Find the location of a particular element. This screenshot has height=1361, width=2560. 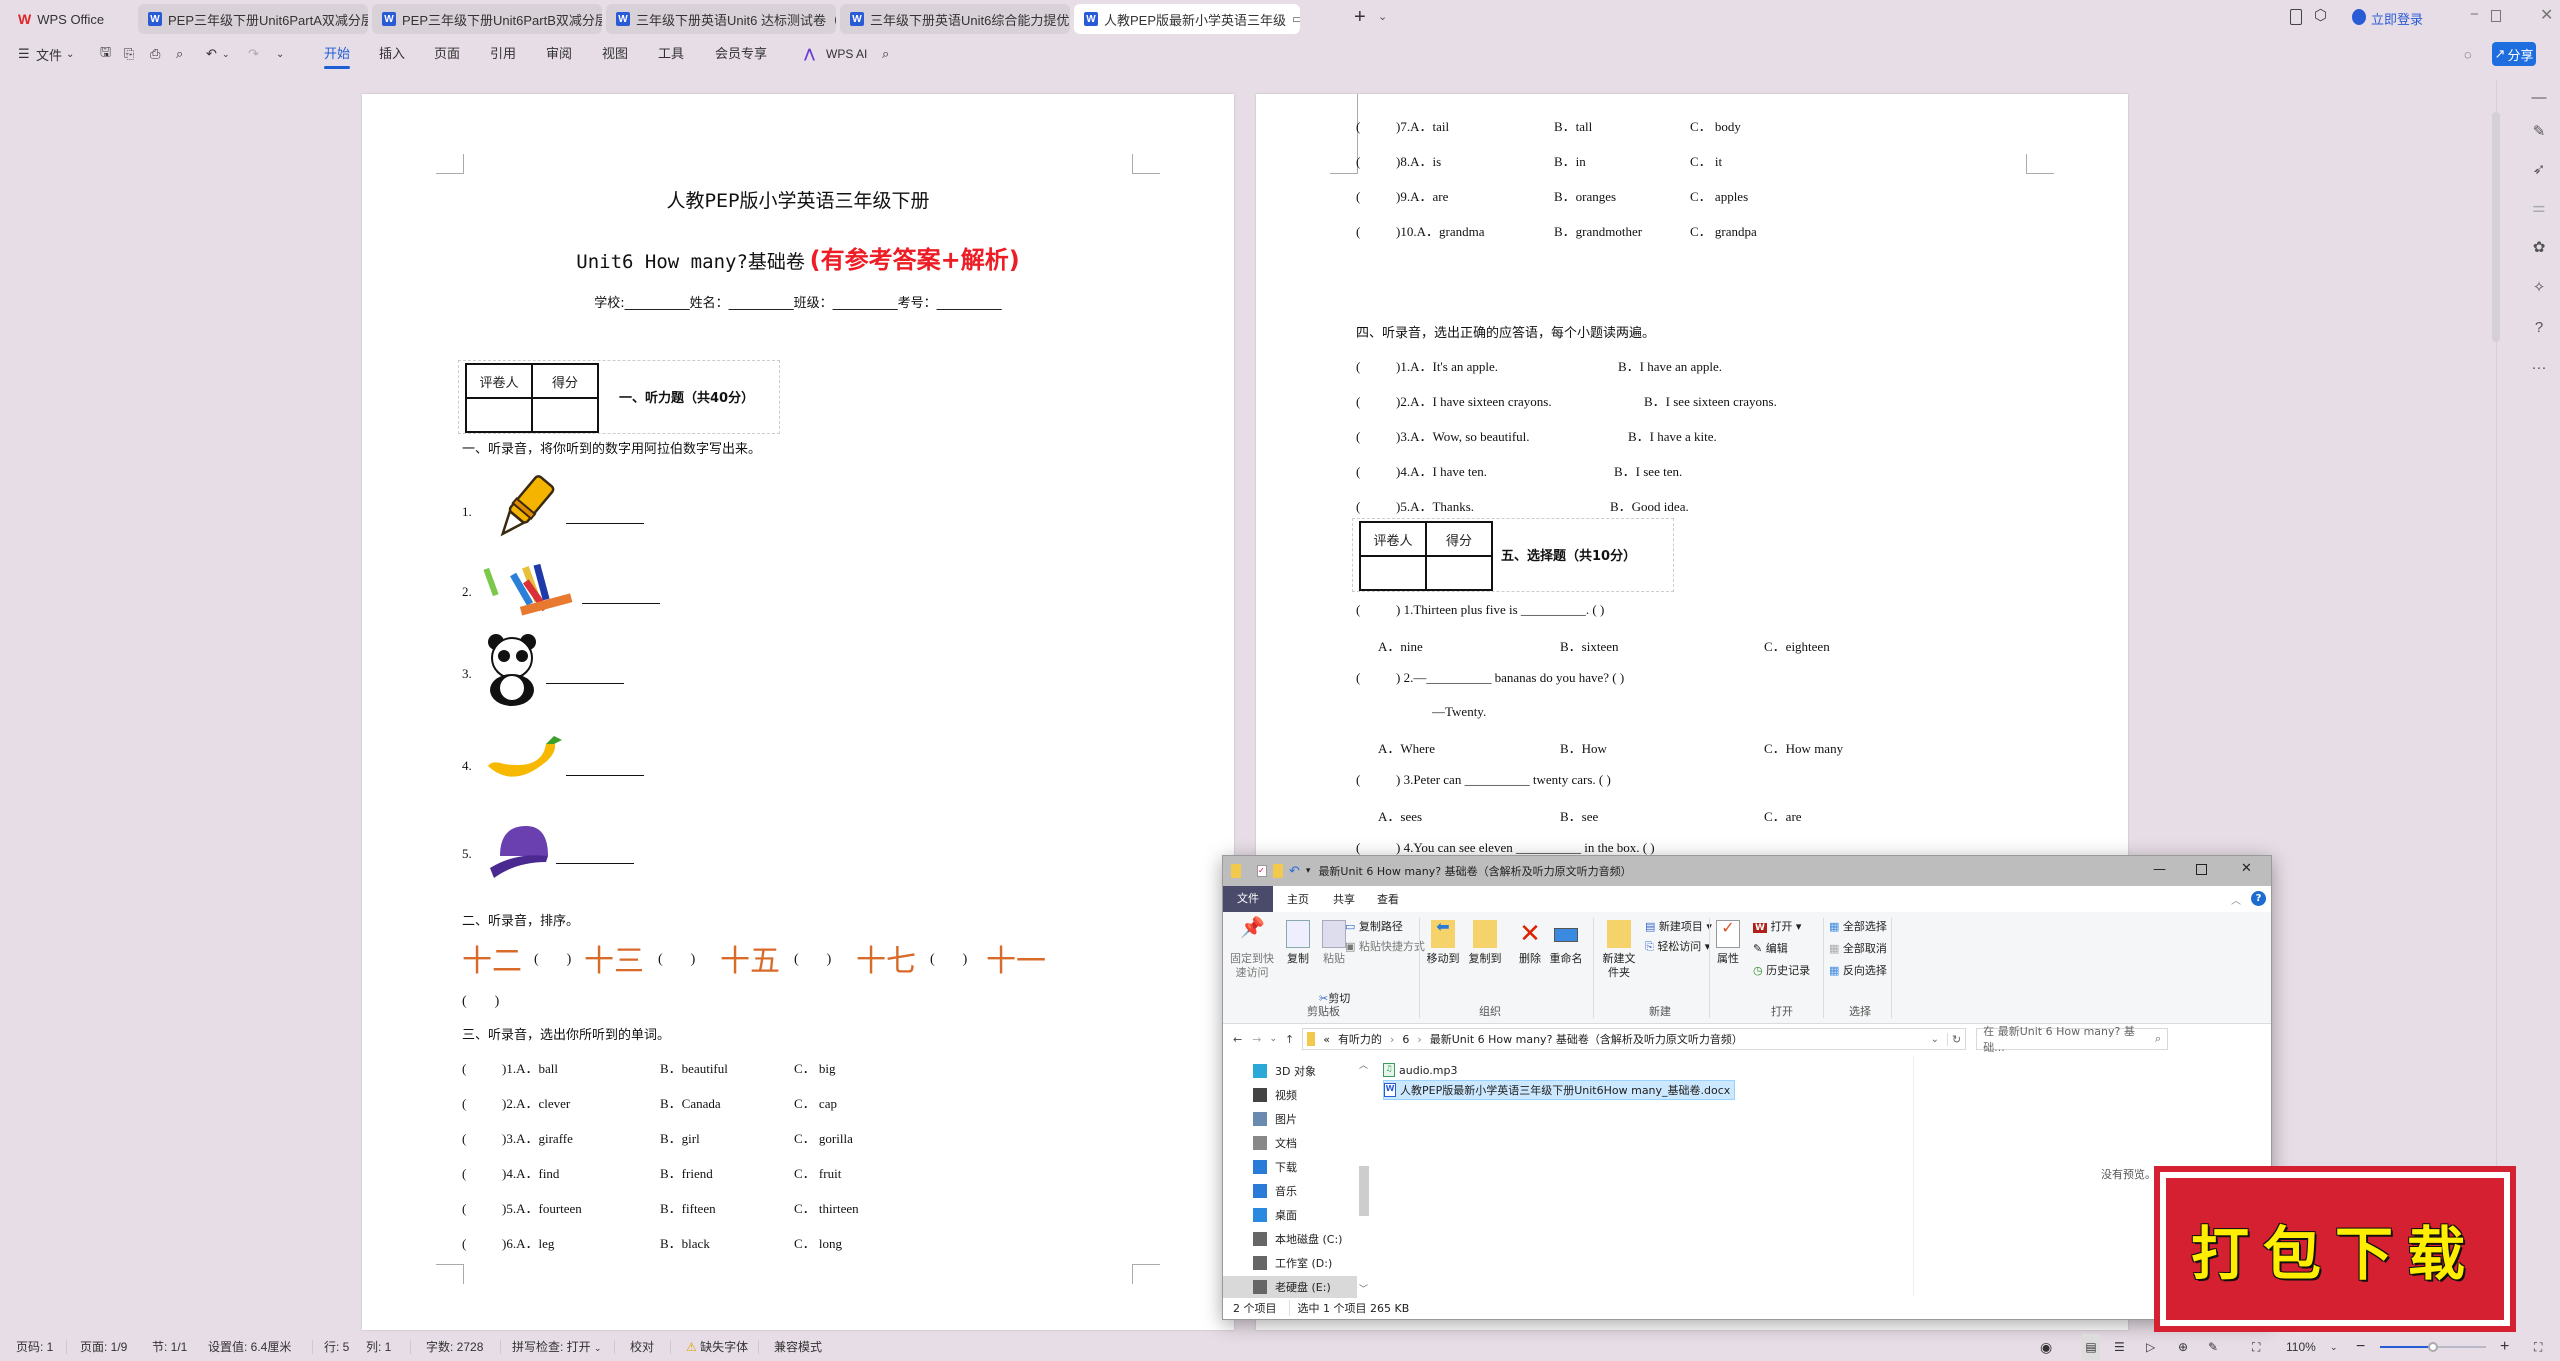

file-item: ♫ audio.mp3 is located at coordinates (1559, 1070).